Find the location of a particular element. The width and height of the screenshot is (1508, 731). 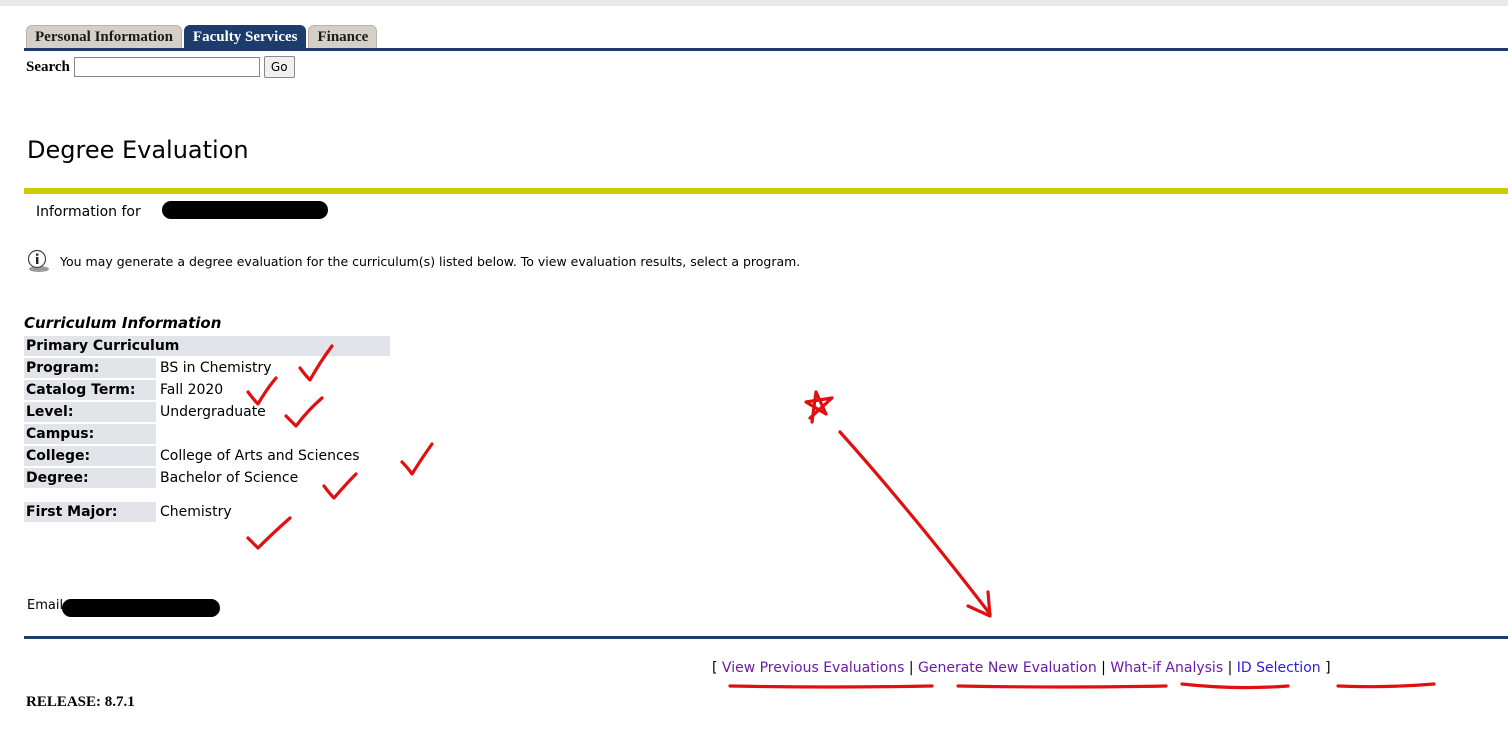

degree-label: Degree: is located at coordinates (90, 478).